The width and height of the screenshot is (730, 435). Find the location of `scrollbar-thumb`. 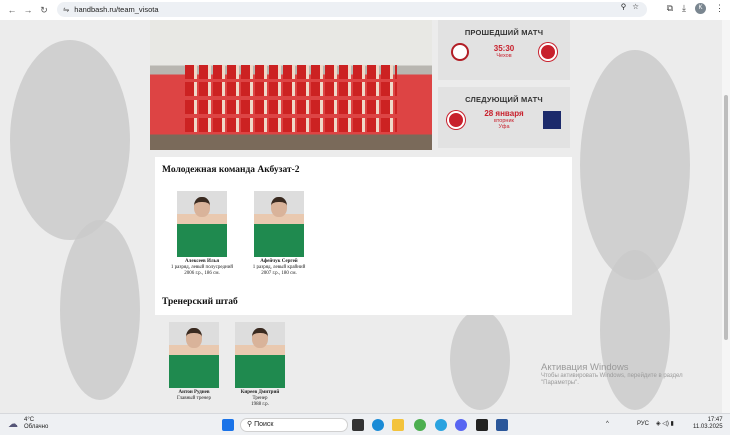

scrollbar-thumb is located at coordinates (726, 217).